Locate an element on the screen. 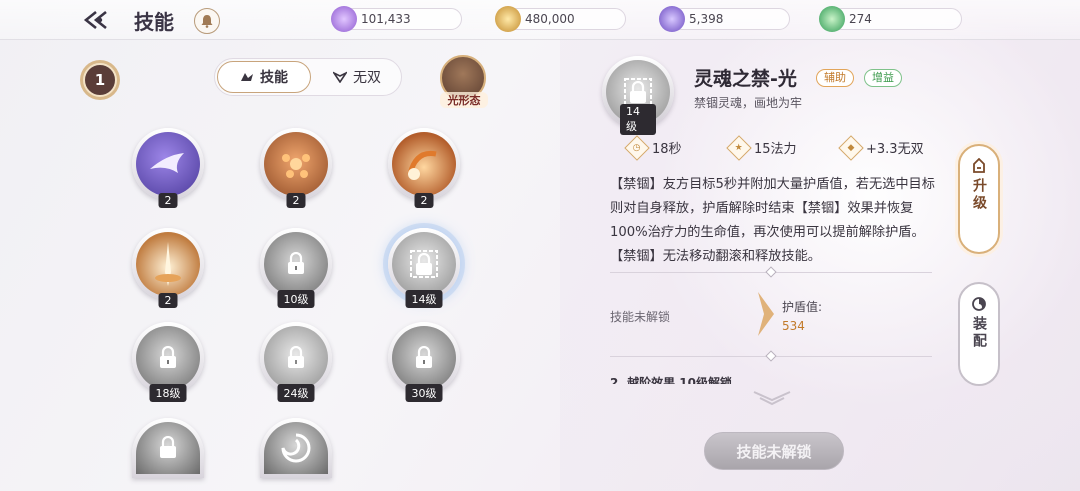  stat-mana: ★ 15法力 is located at coordinates (761, 147).